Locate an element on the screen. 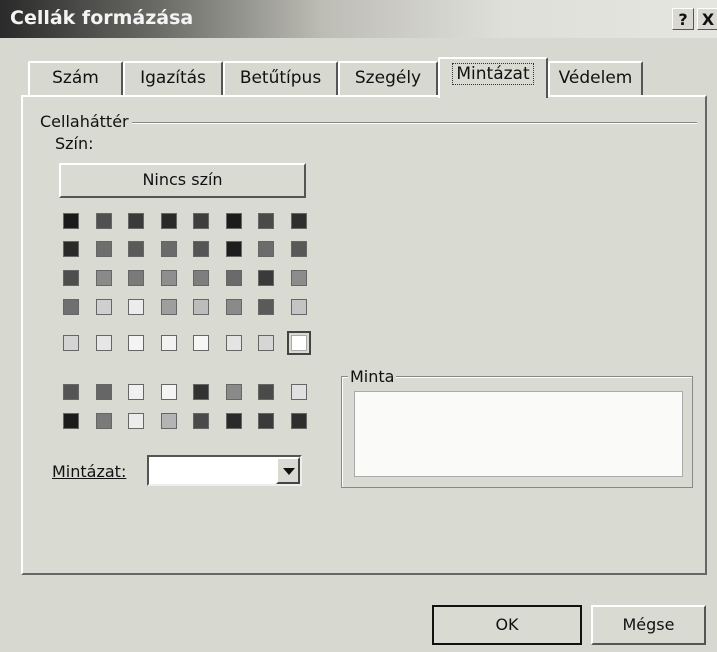 This screenshot has width=717, height=652. tab-alignment: Igazítás is located at coordinates (173, 79).